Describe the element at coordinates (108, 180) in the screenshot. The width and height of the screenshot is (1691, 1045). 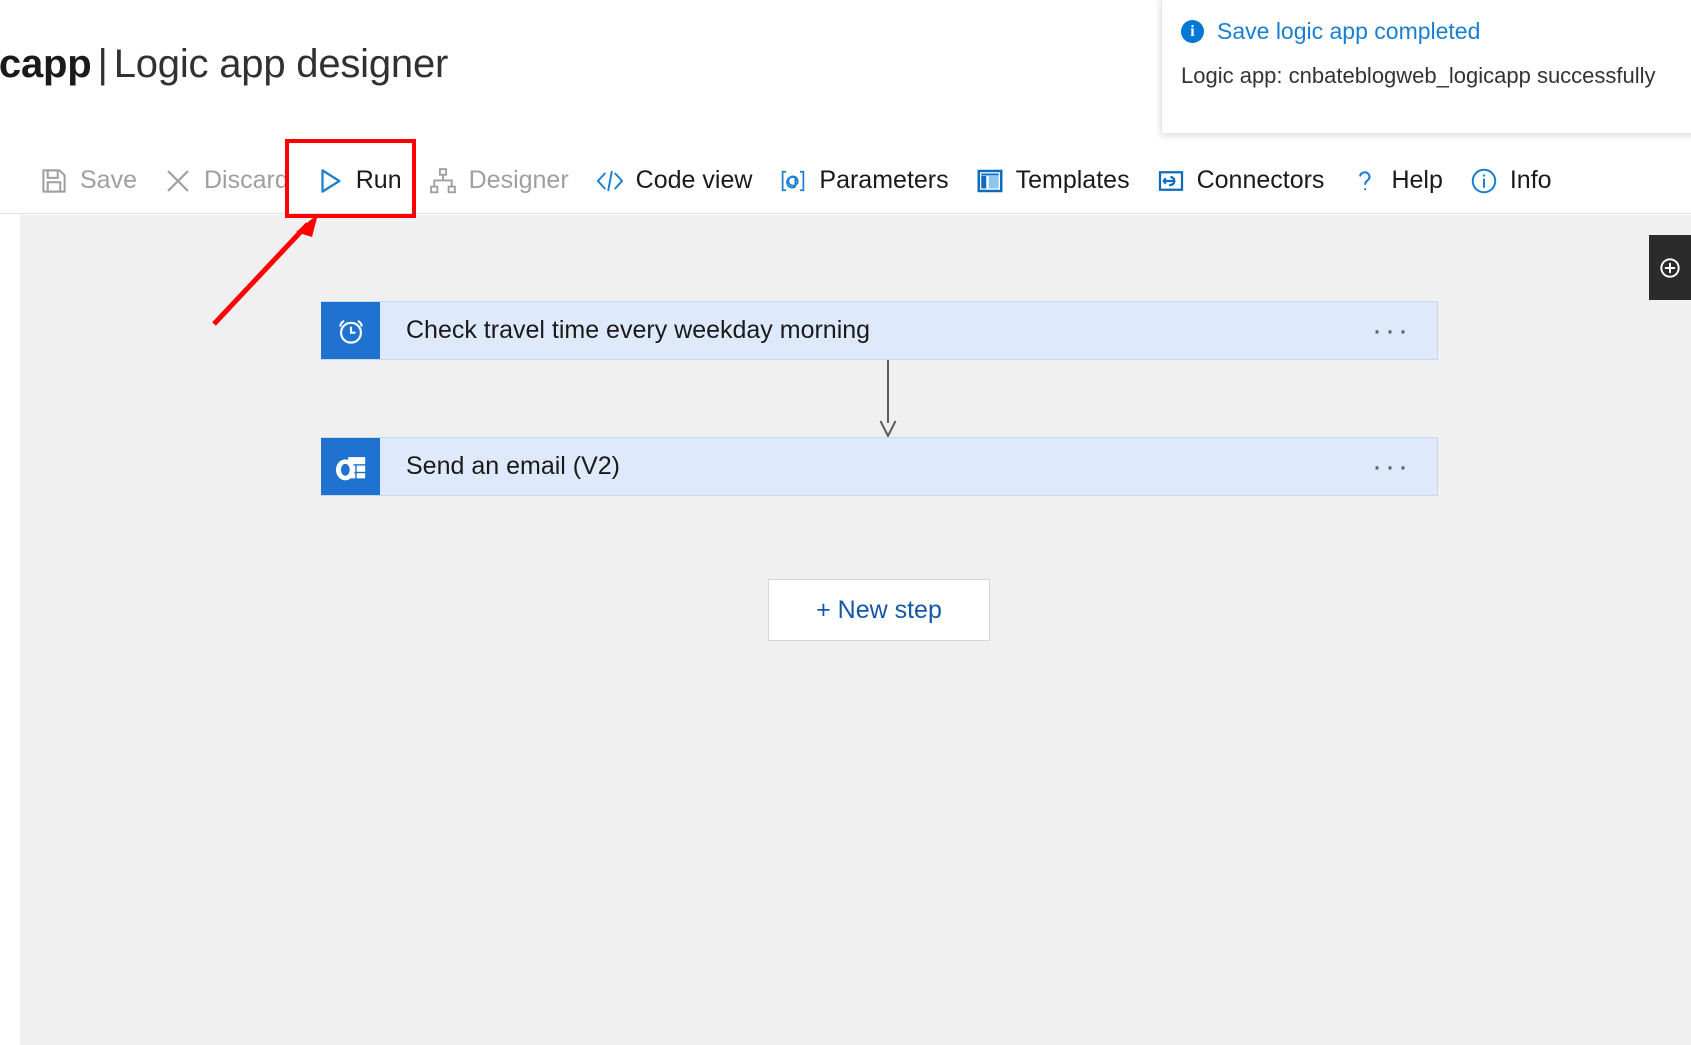
I see `save-label: Save` at that location.